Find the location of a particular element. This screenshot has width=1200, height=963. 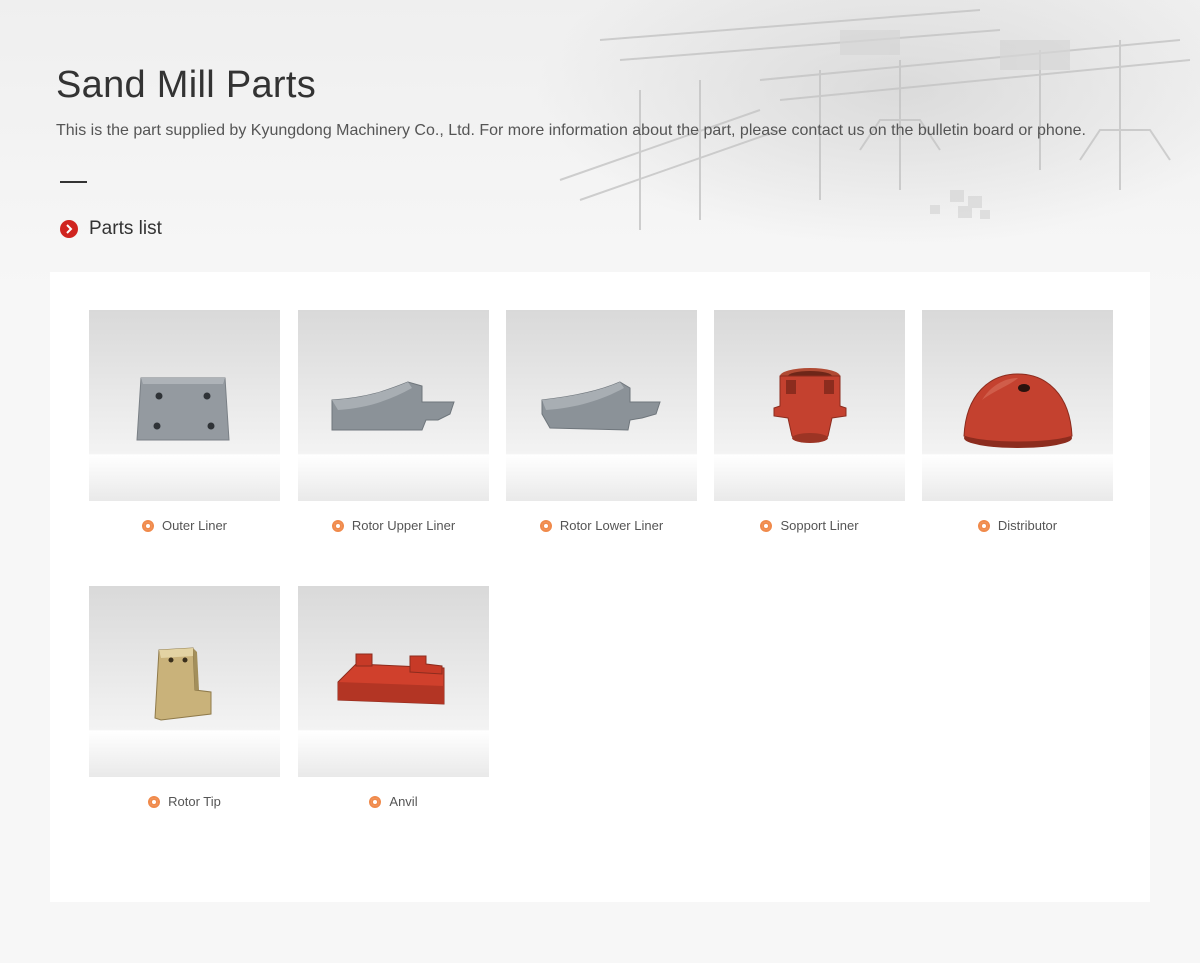

part-label: Anvil is located at coordinates (393, 801).